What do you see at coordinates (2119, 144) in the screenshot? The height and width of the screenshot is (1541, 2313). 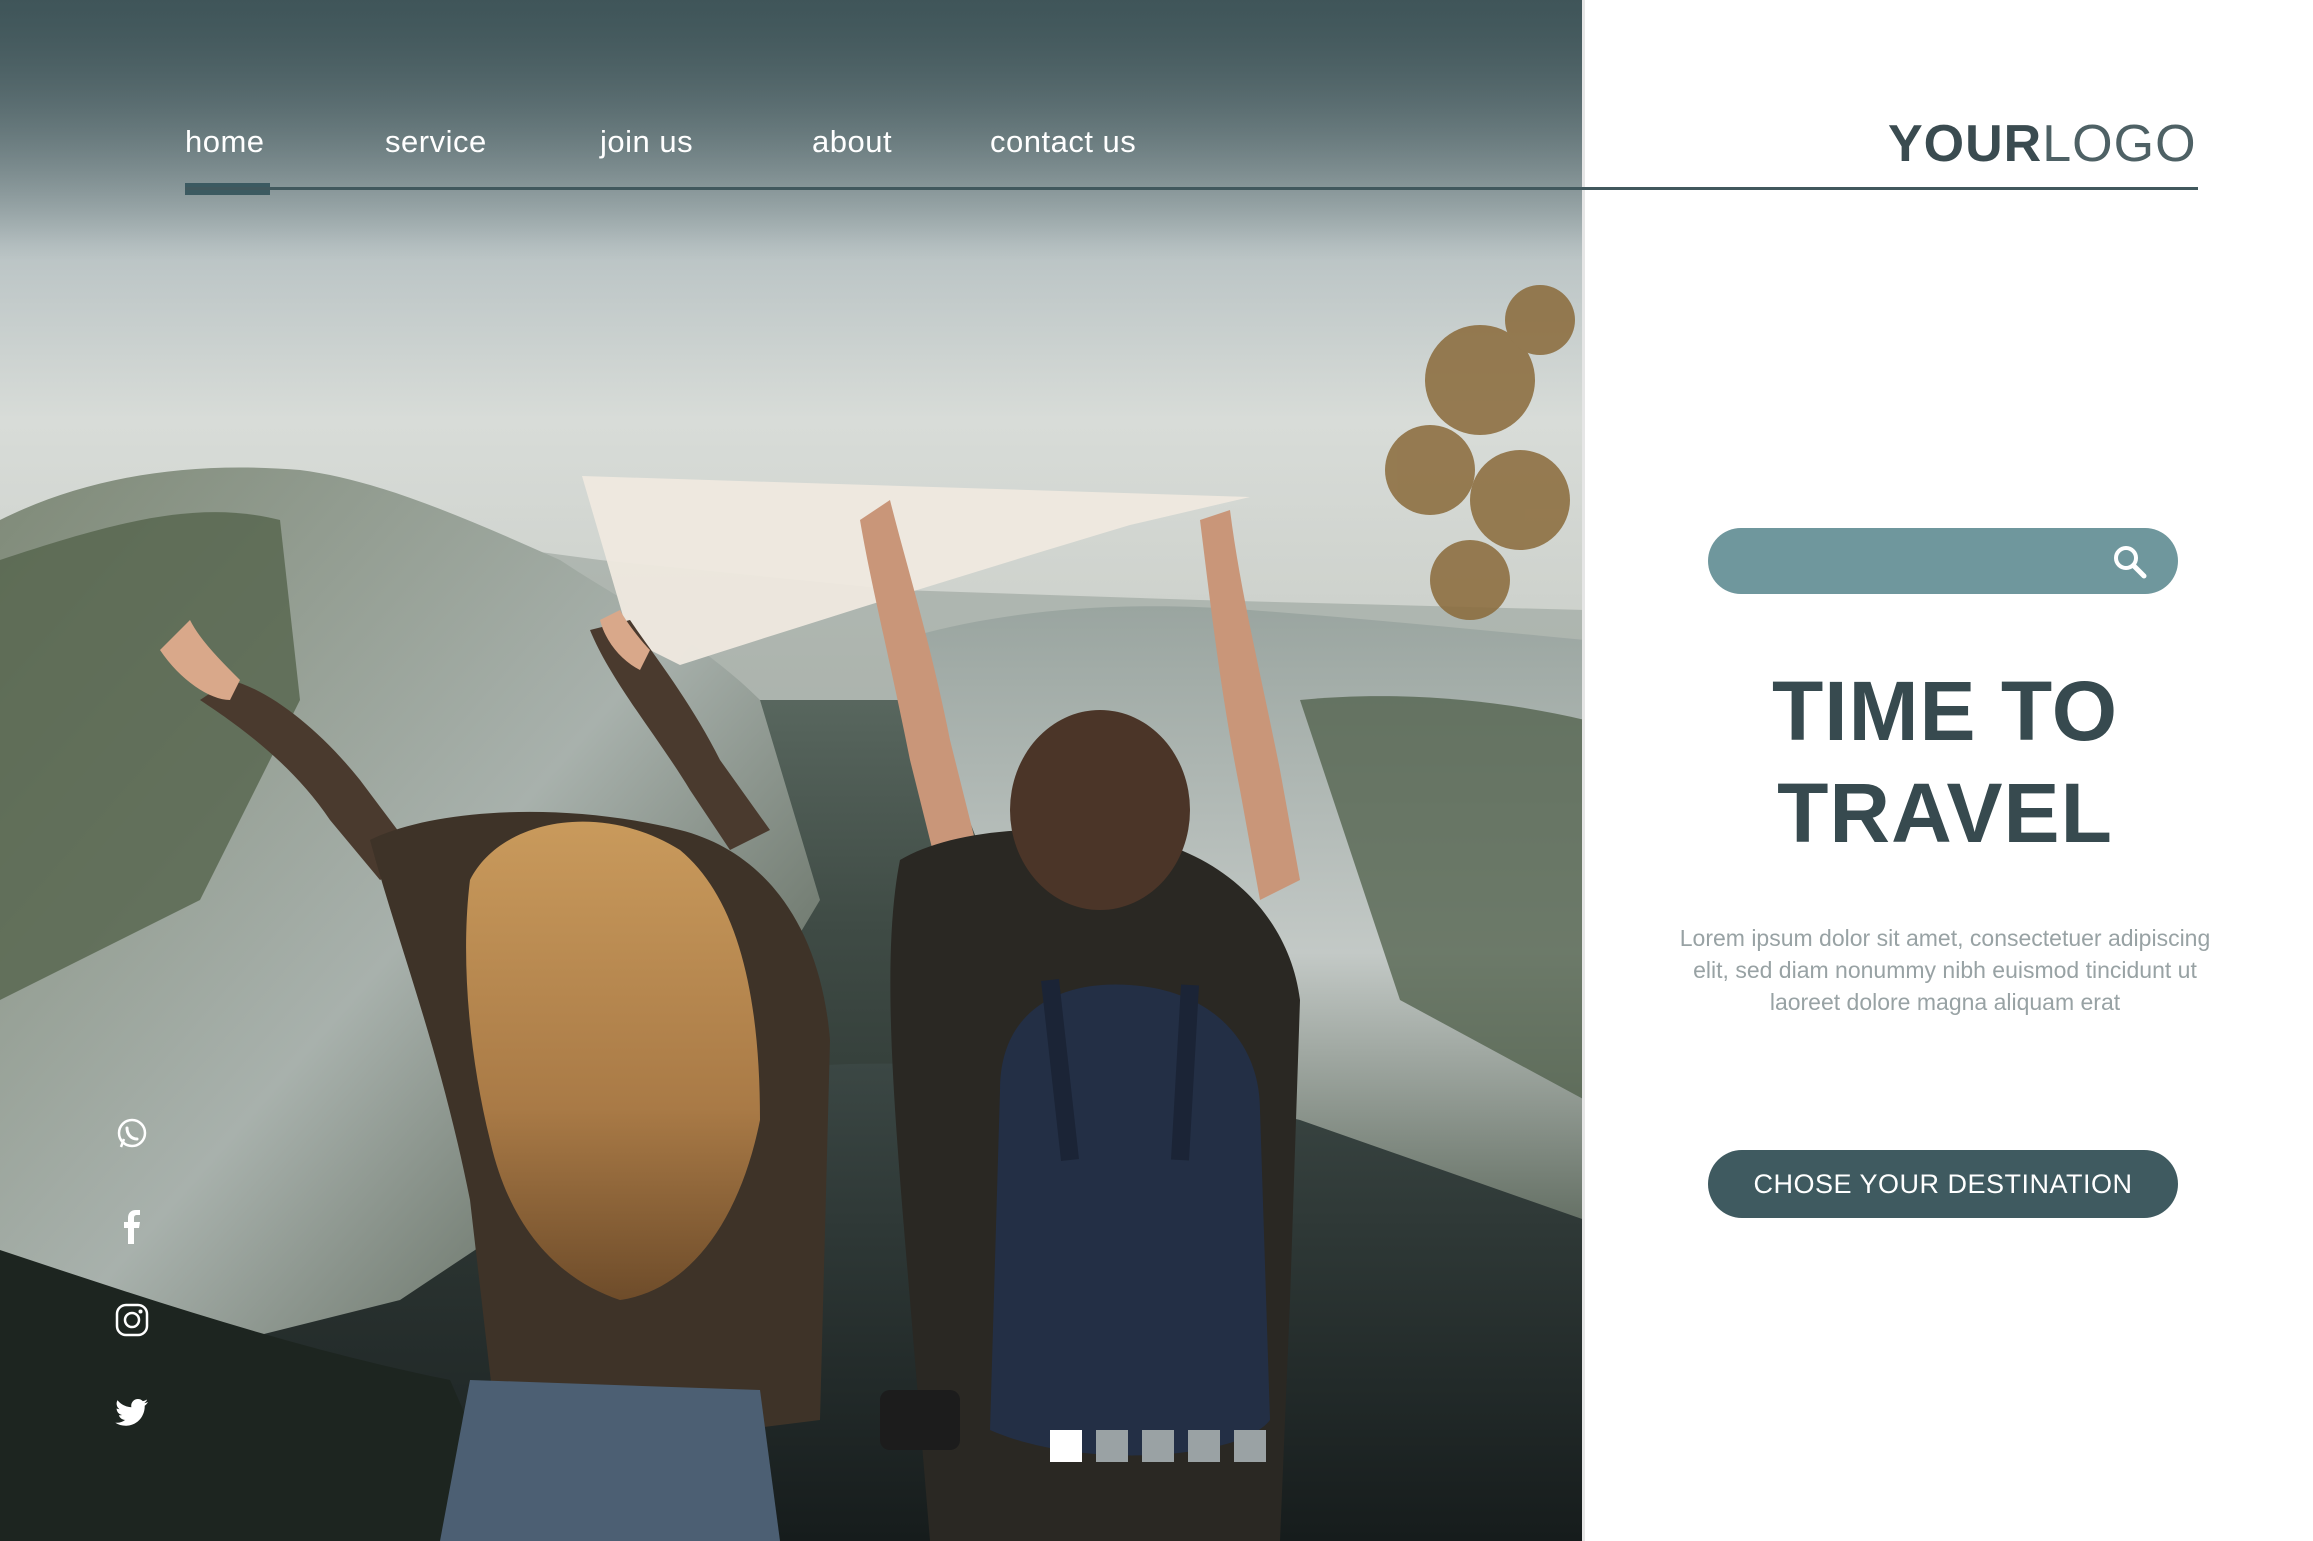 I see `logo-word-light: LOGO` at bounding box center [2119, 144].